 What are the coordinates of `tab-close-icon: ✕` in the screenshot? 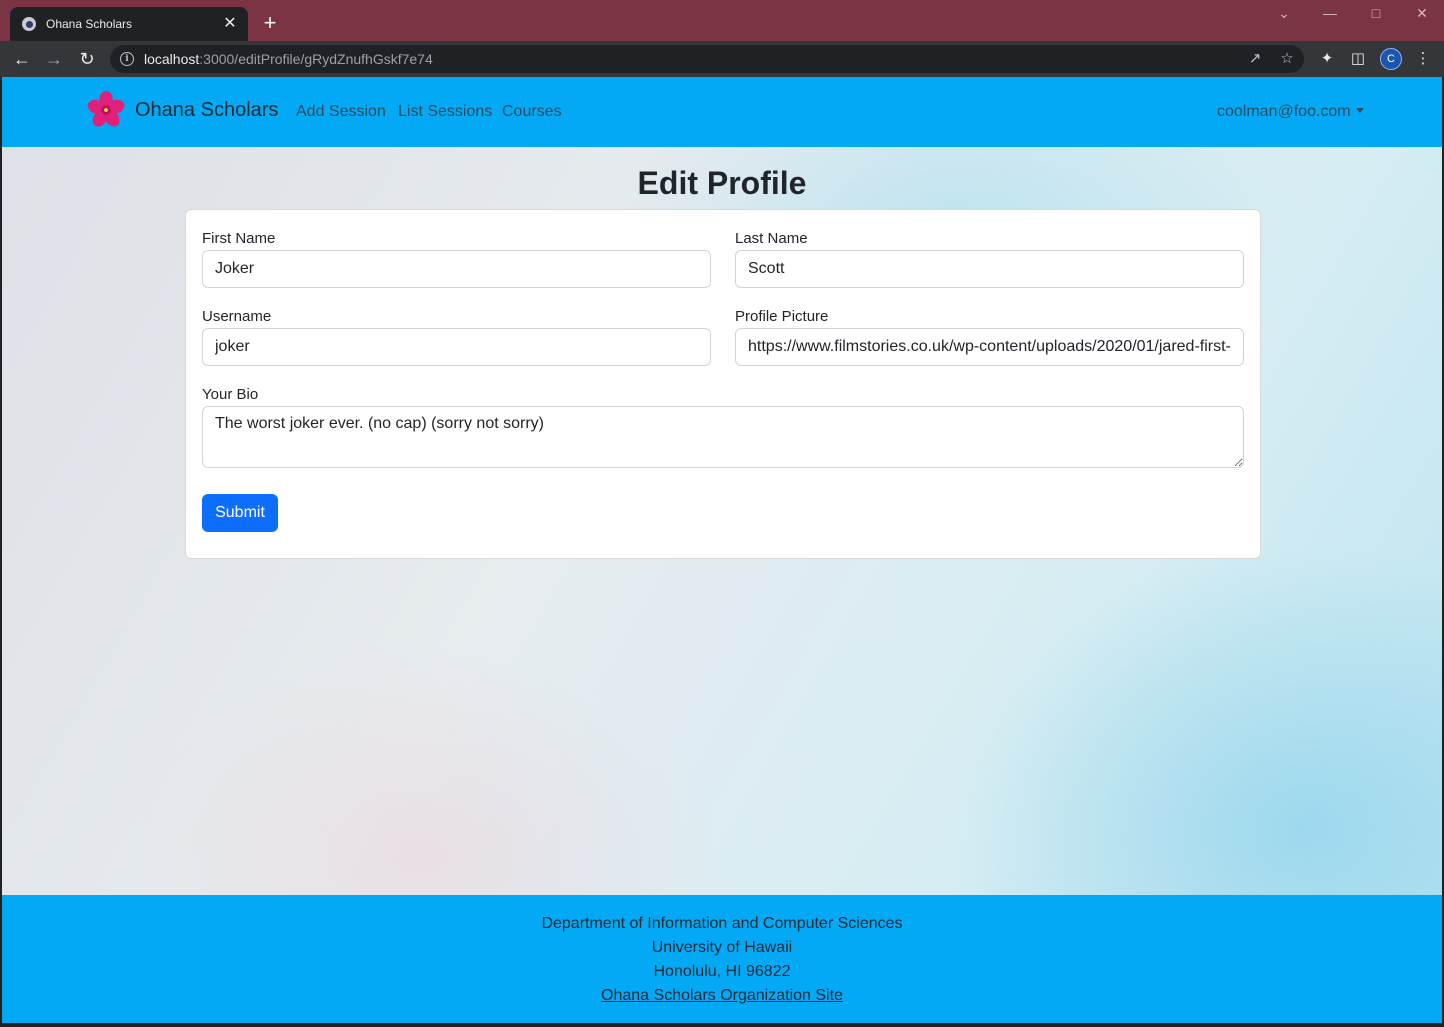 It's located at (230, 24).